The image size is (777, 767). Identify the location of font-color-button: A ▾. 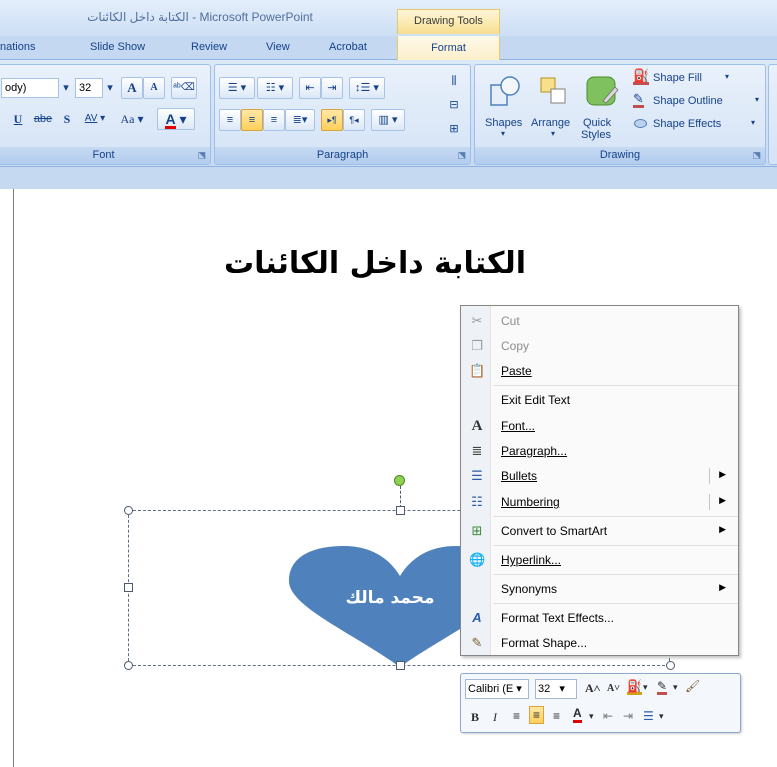
(176, 119).